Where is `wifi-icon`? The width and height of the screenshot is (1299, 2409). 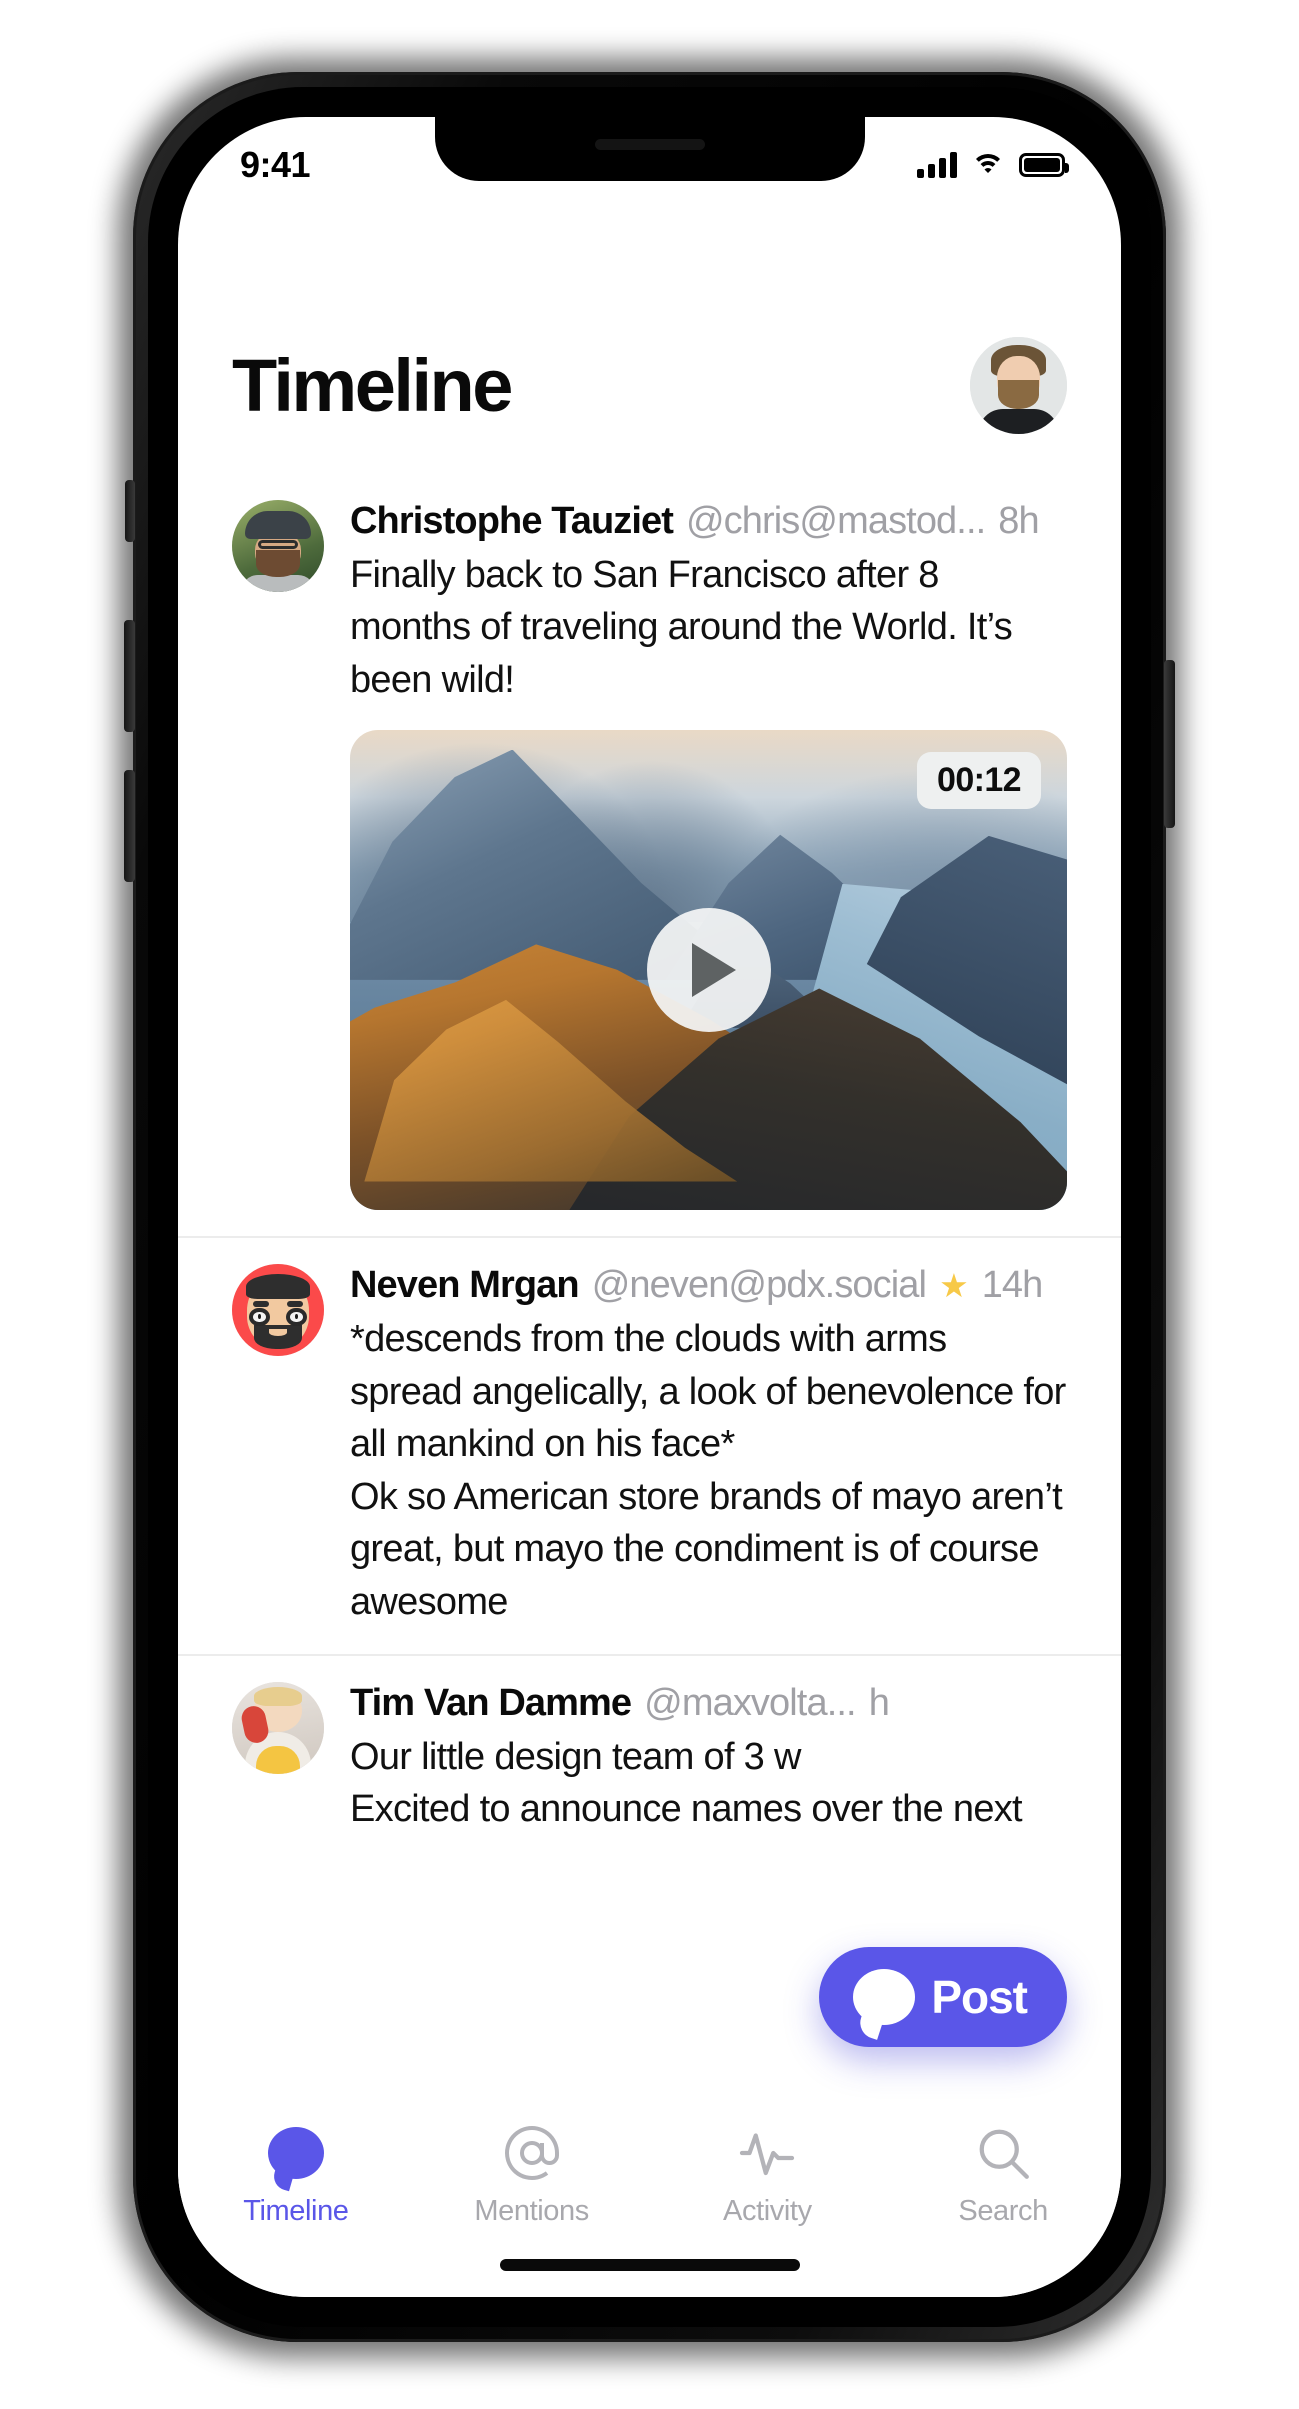
wifi-icon is located at coordinates (988, 165).